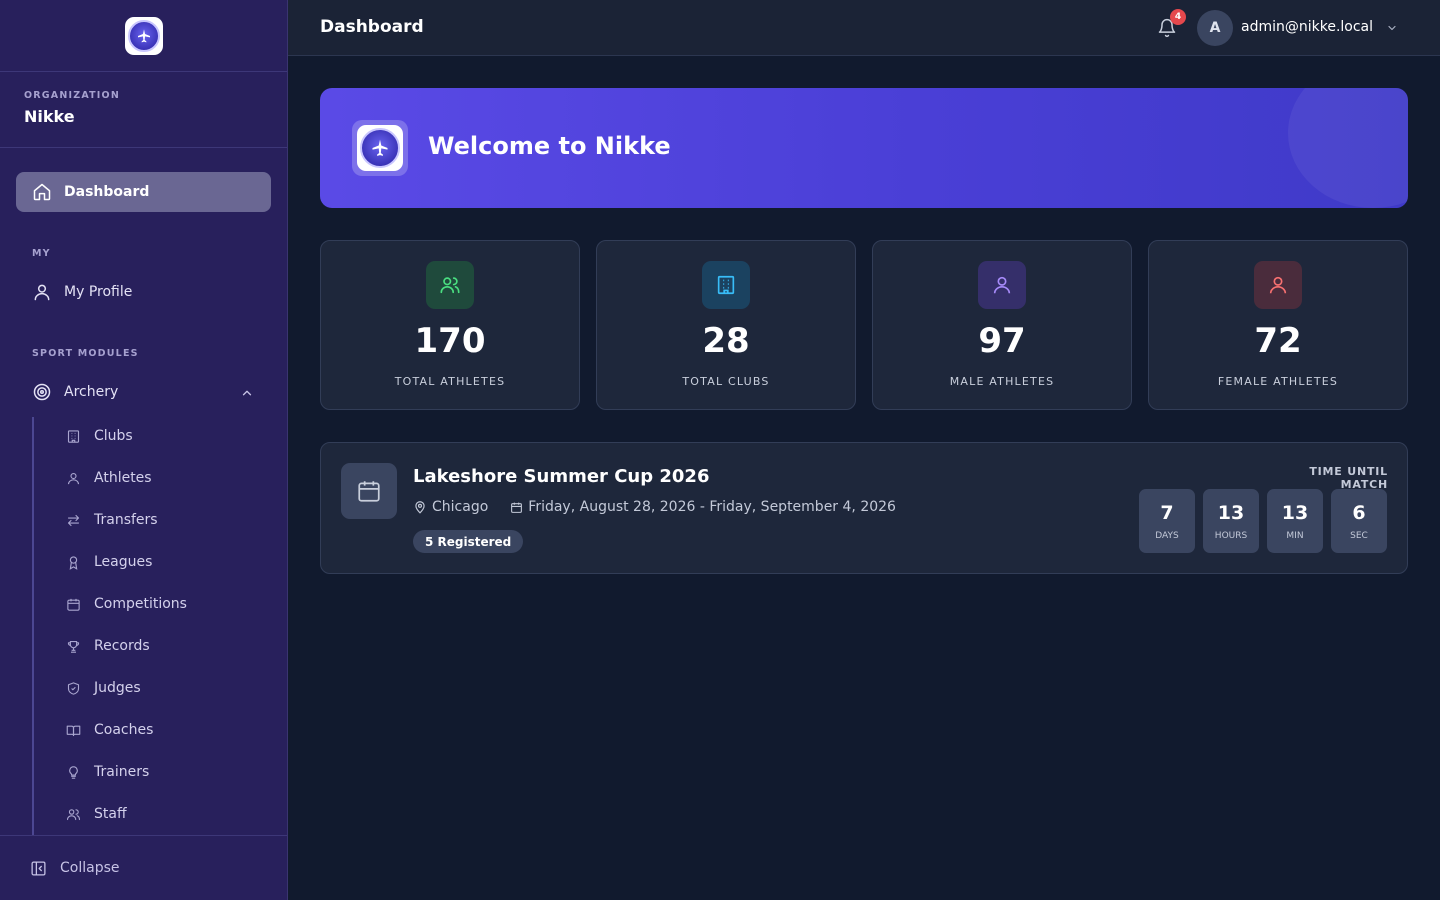 The width and height of the screenshot is (1440, 900). Describe the element at coordinates (126, 520) in the screenshot. I see `sidebar-item-label: Transfers` at that location.